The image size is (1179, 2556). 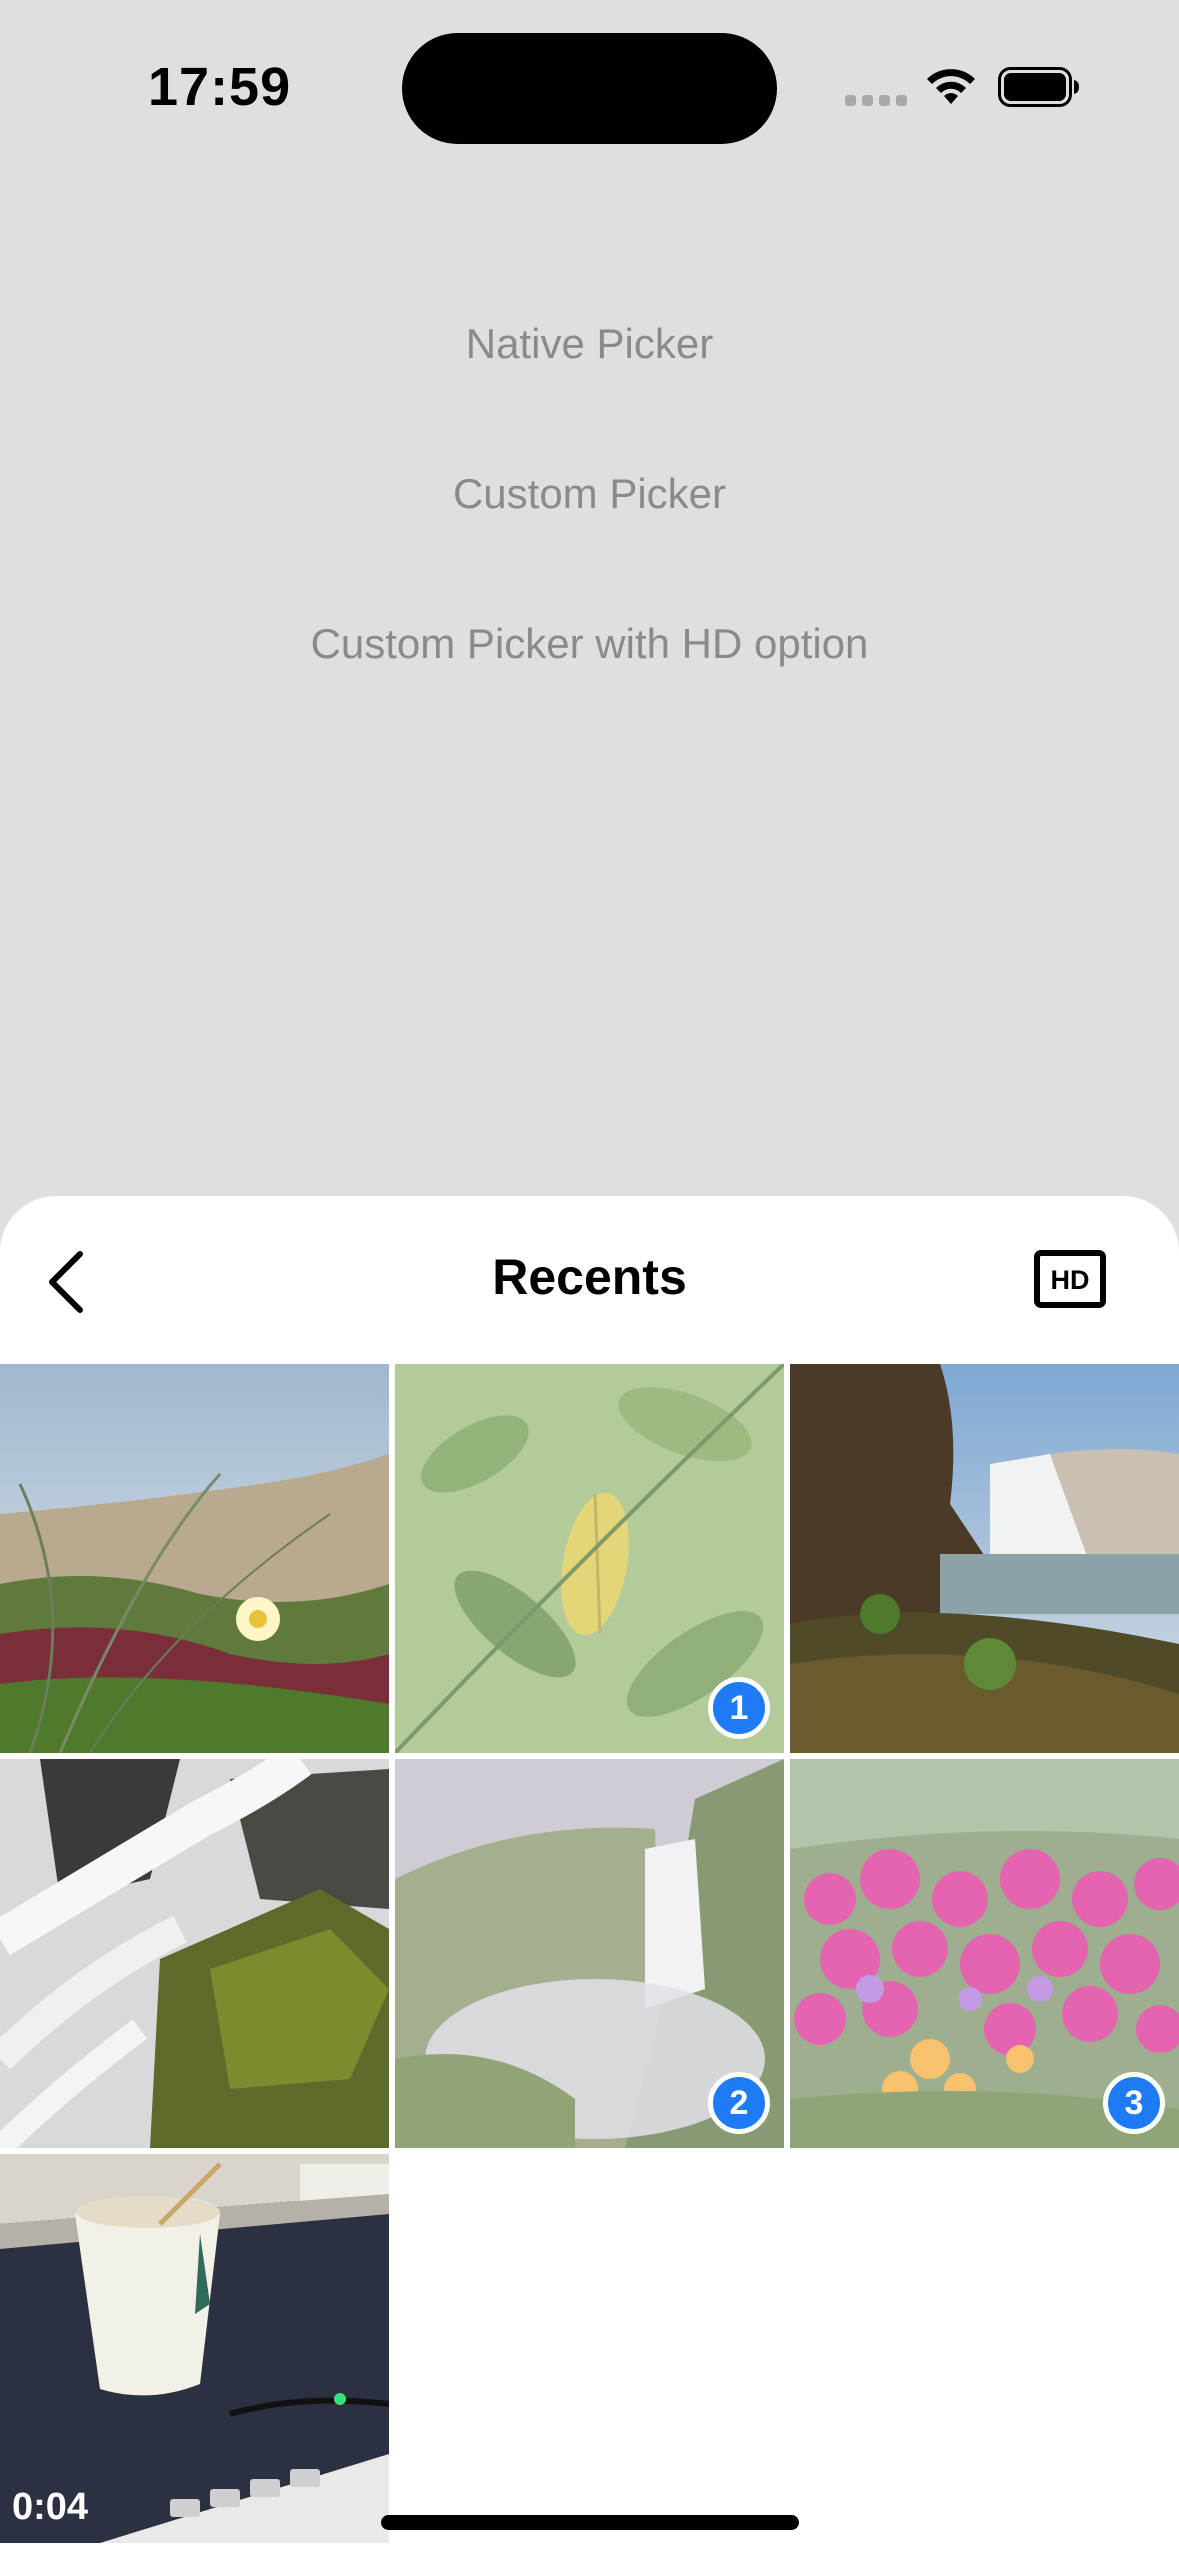 I want to click on custom-picker-hd-button: Custom Picker with HD option, so click(x=589, y=644).